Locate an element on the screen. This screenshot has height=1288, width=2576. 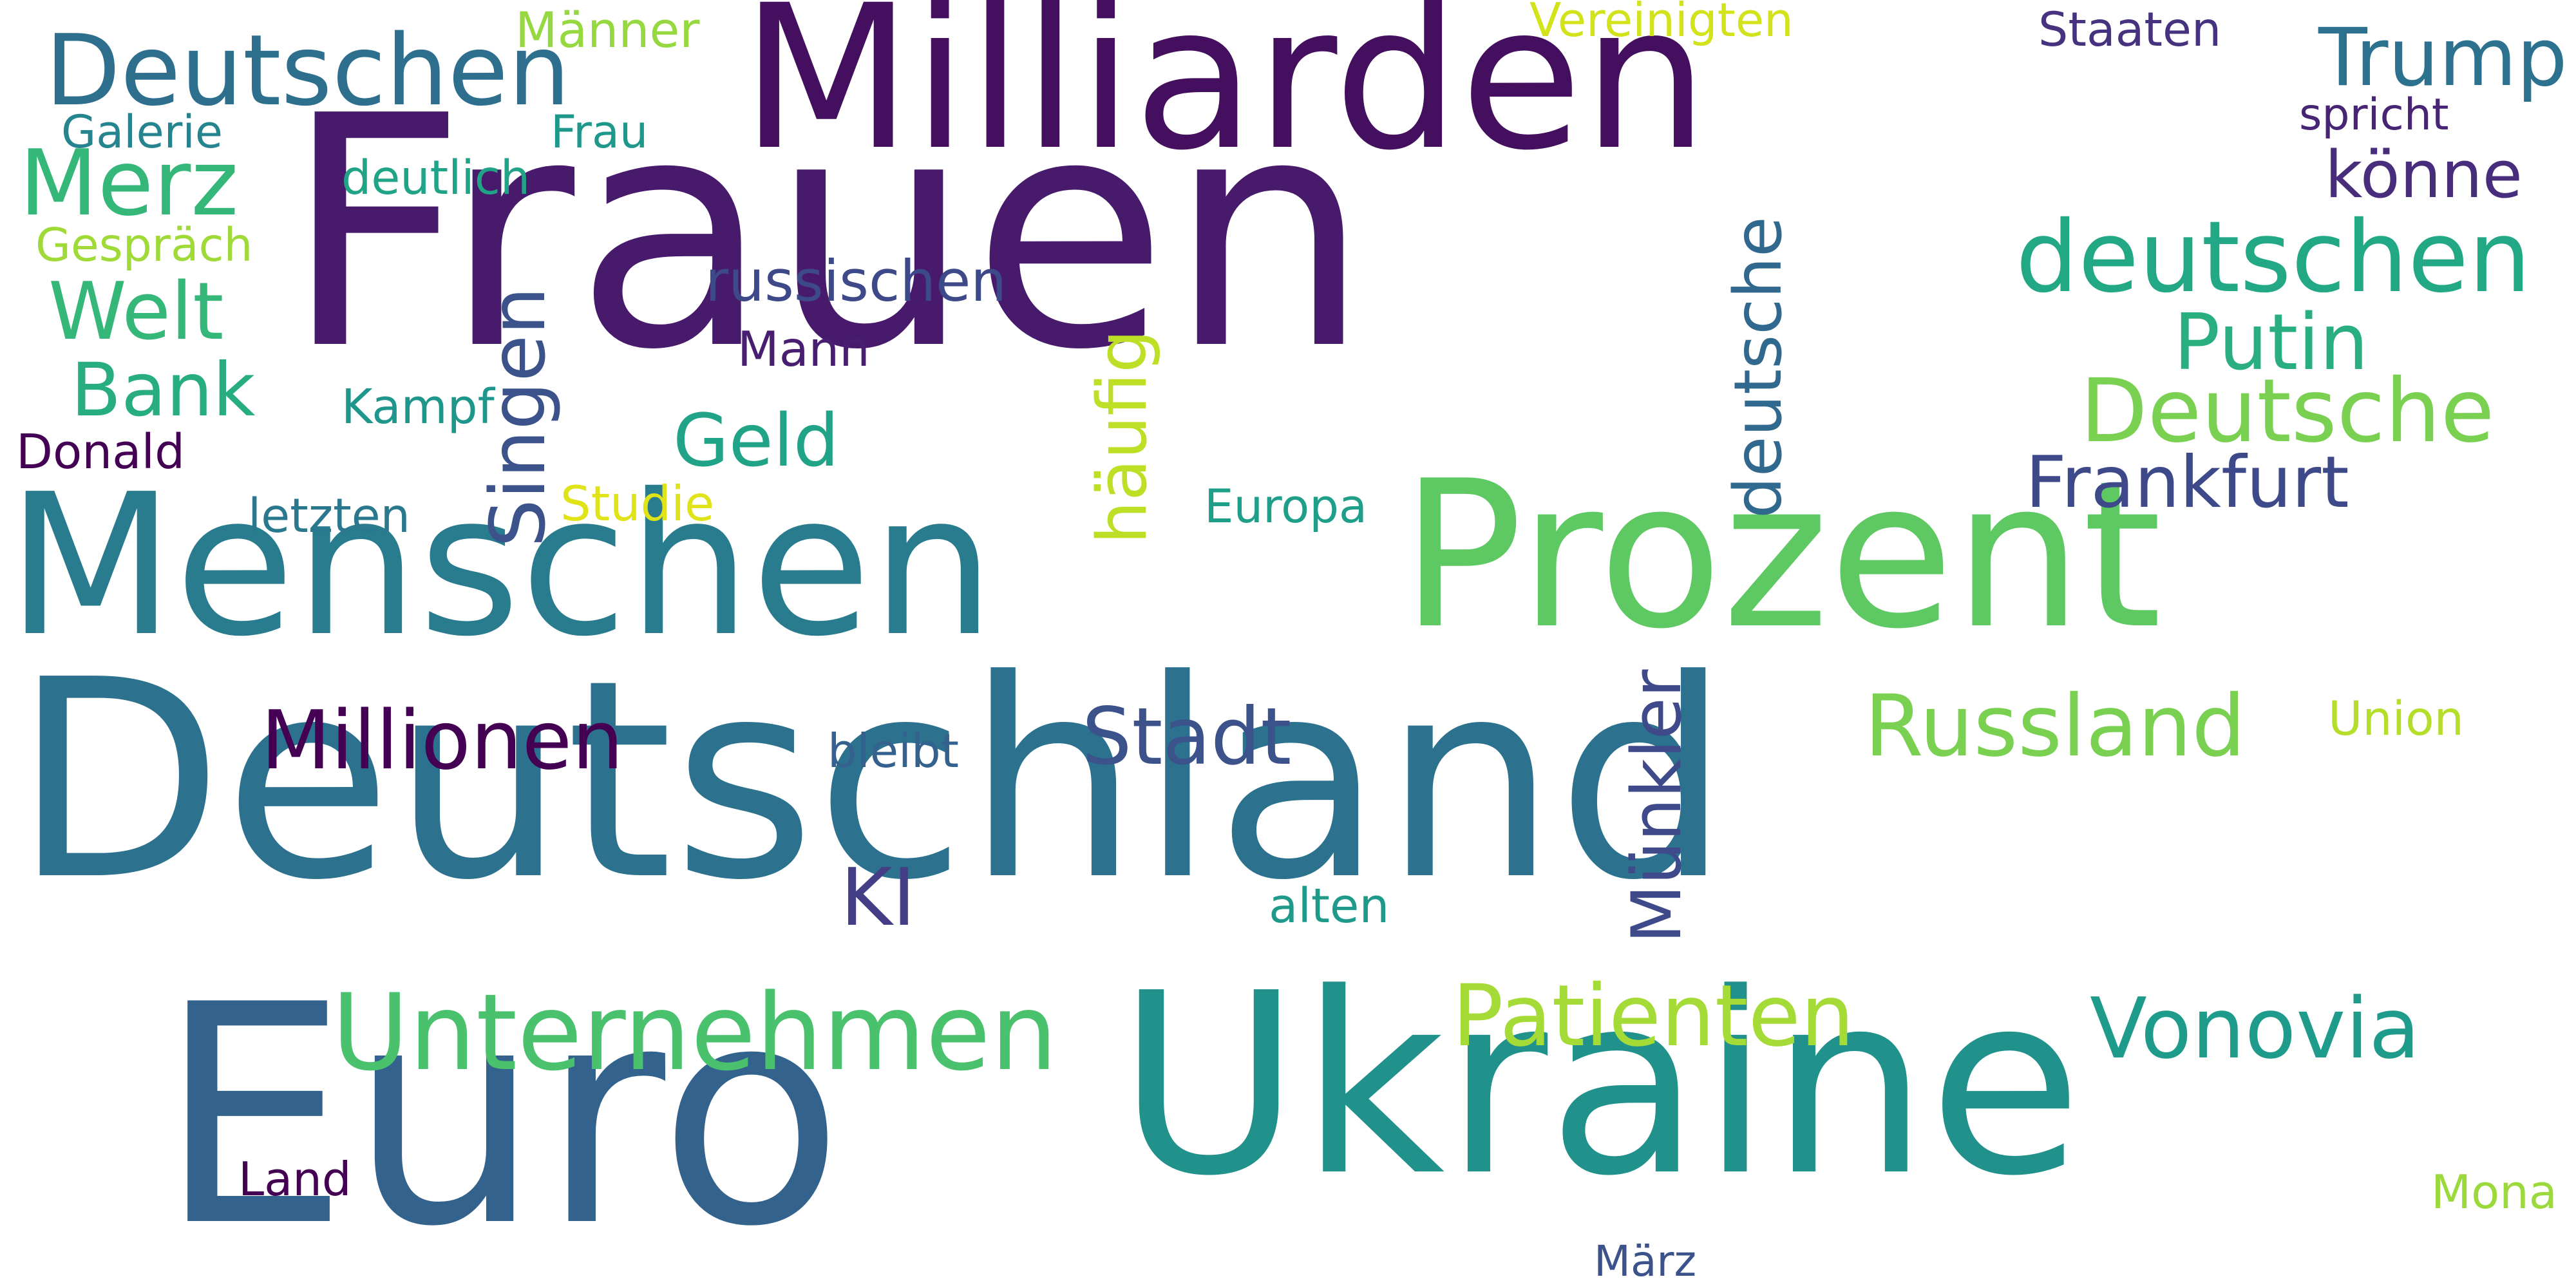
word-haeufig: häufig is located at coordinates (1123, 436).